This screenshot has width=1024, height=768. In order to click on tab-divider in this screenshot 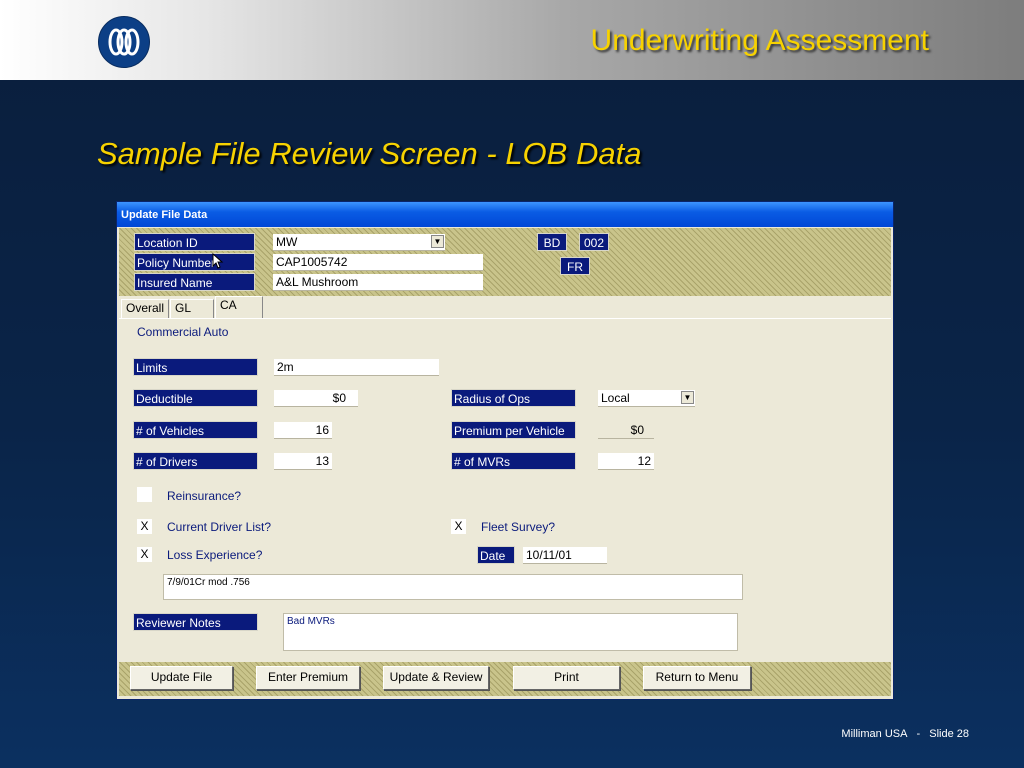, I will do `click(505, 318)`.